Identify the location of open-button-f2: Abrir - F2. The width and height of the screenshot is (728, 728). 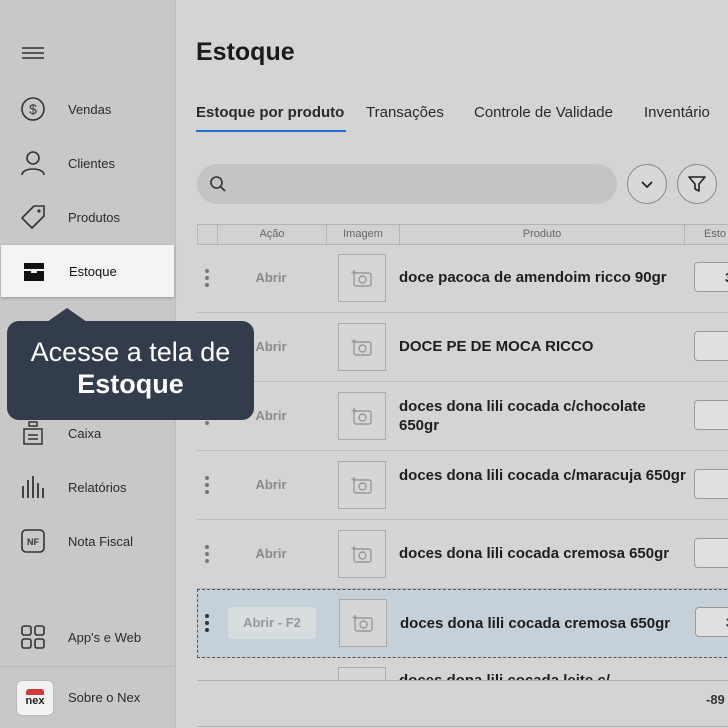
(272, 623).